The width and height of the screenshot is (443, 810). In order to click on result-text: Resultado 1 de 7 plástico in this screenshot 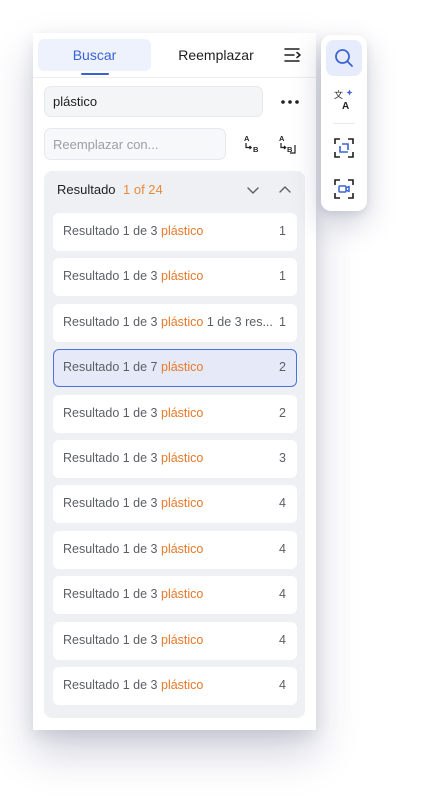, I will do `click(133, 367)`.